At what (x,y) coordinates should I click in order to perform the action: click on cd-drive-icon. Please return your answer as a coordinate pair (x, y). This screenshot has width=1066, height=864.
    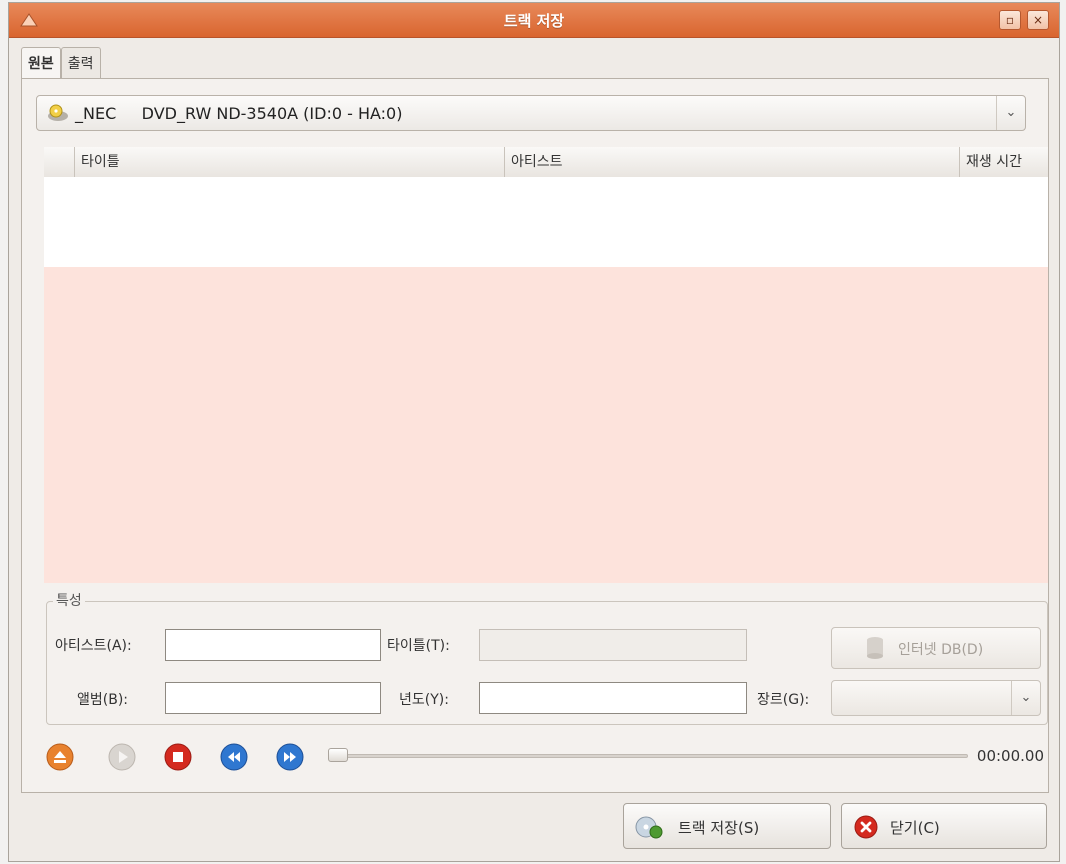
    Looking at the image, I should click on (58, 112).